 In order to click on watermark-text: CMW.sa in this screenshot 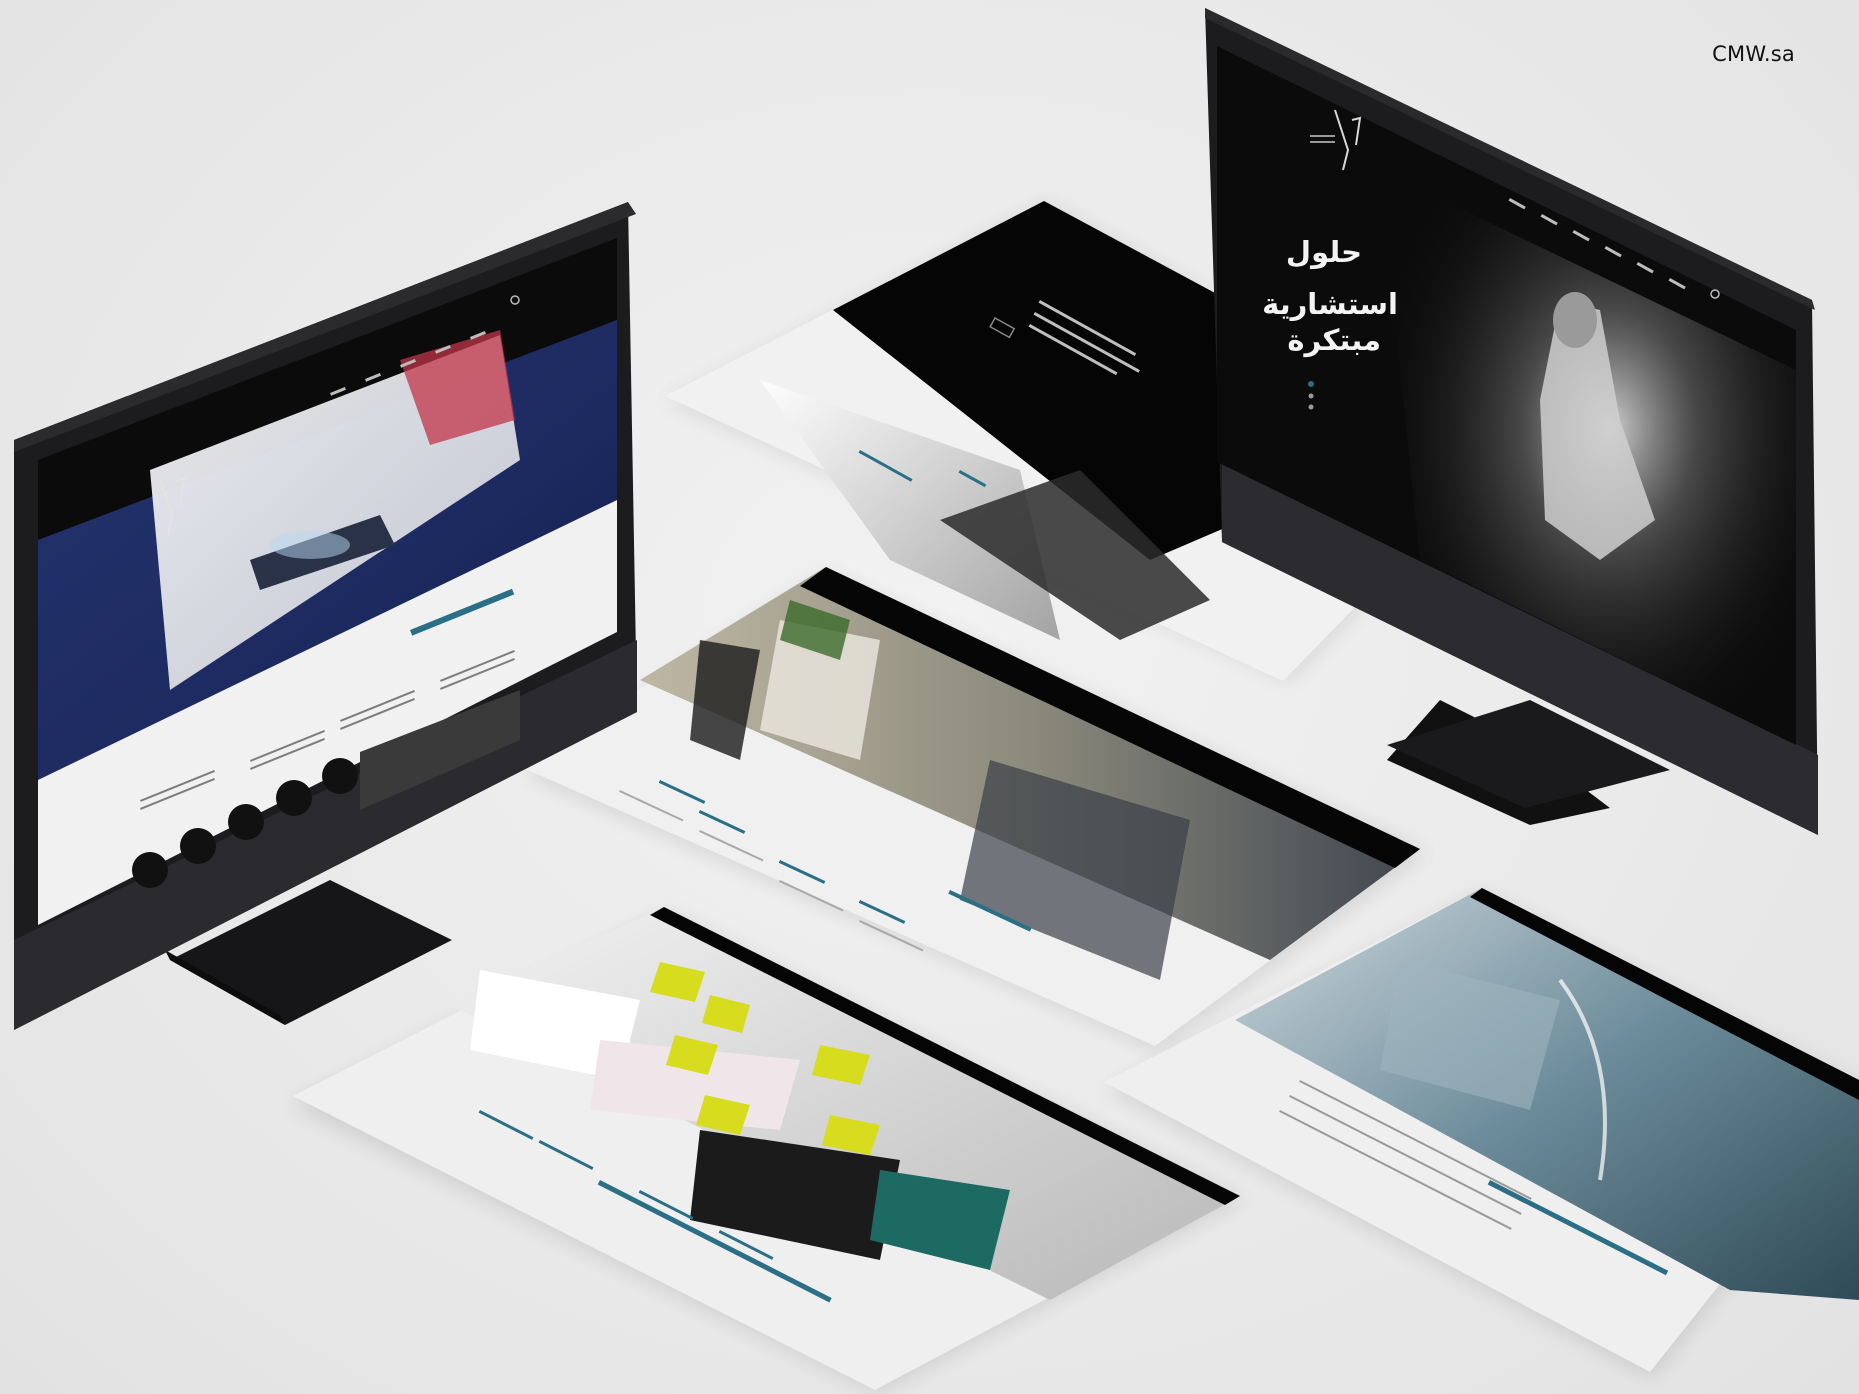, I will do `click(1753, 54)`.